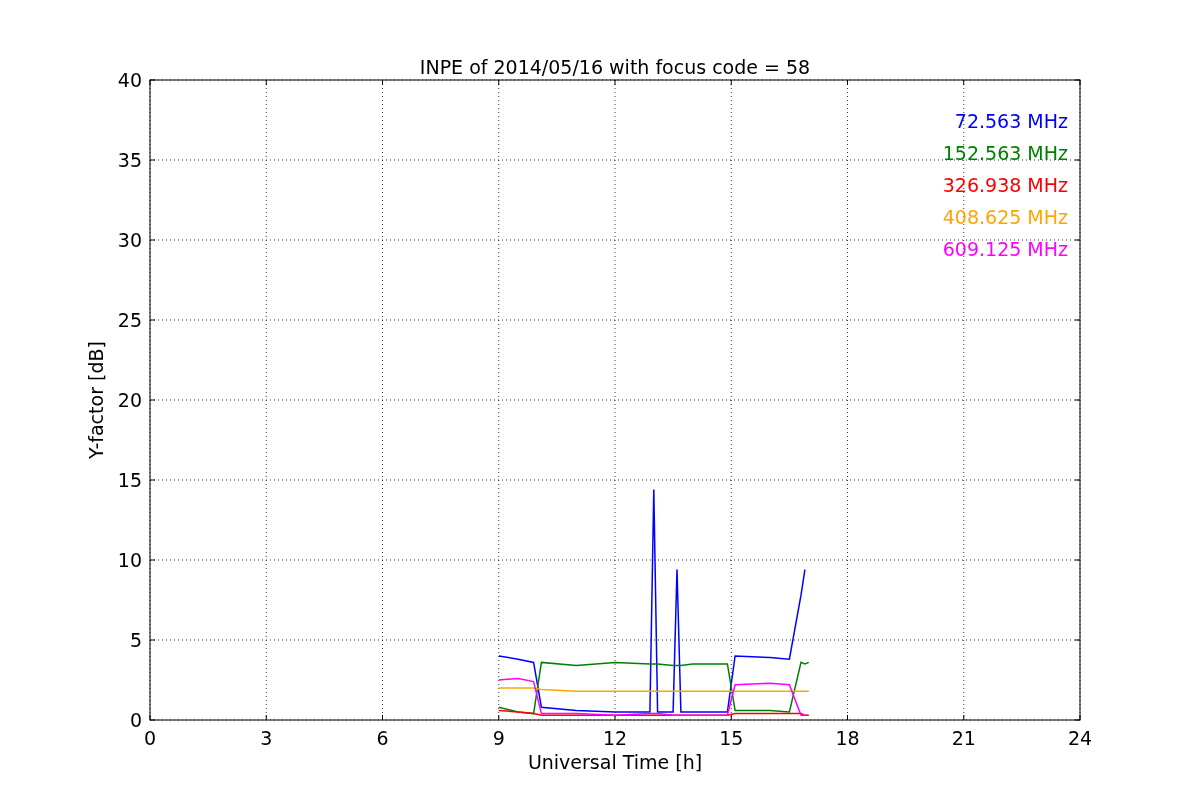 This screenshot has height=800, width=1200. What do you see at coordinates (1005, 217) in the screenshot?
I see `legend-label: 408.625 MHz` at bounding box center [1005, 217].